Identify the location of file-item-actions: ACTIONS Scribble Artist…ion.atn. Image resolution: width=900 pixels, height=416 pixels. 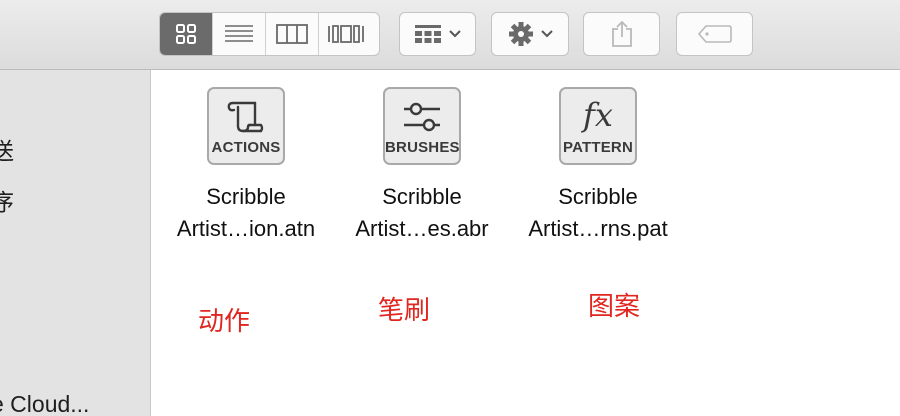
(246, 166).